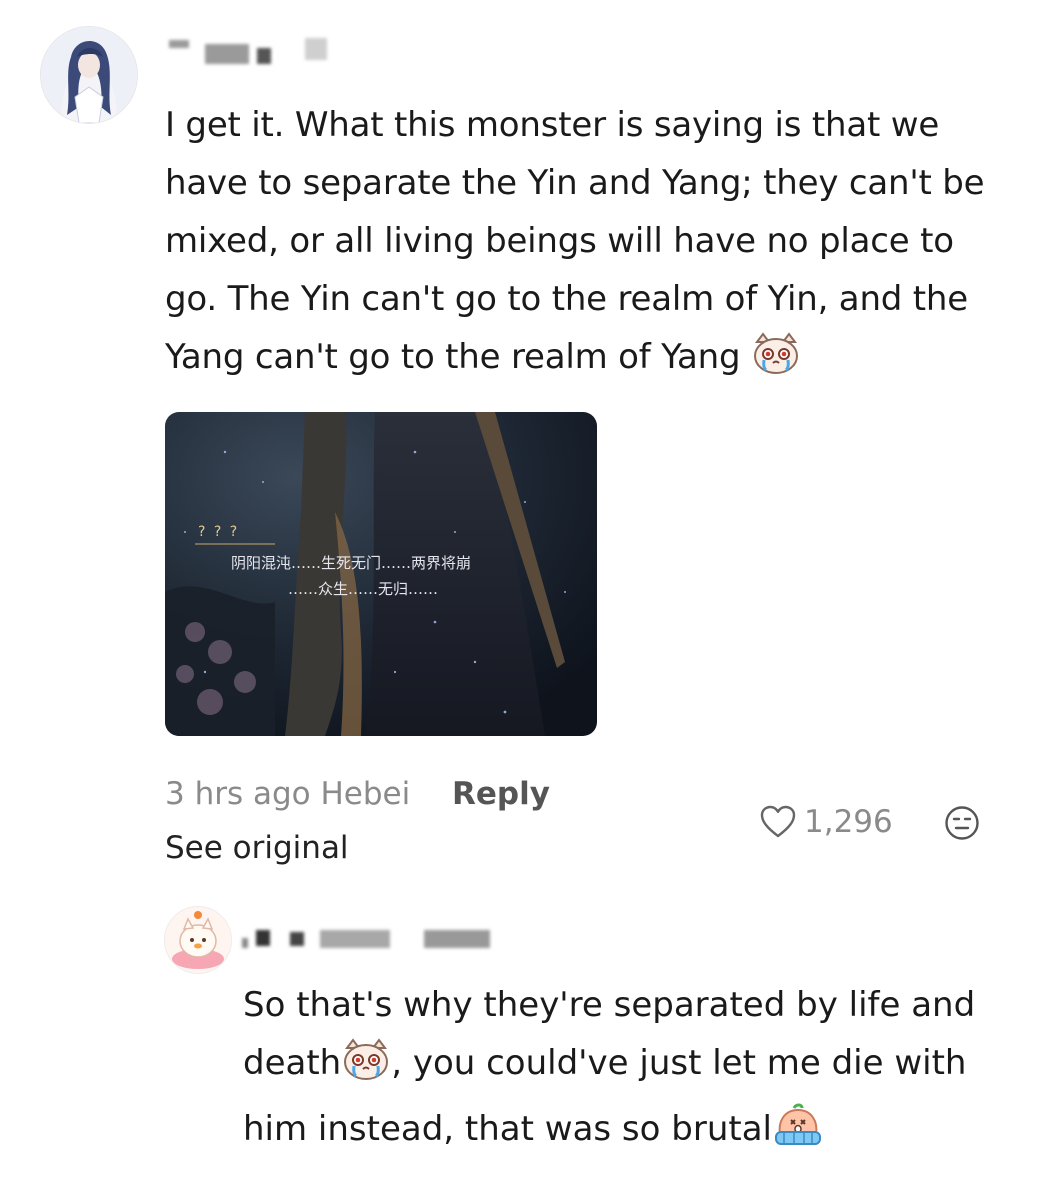 The image size is (1039, 1200). I want to click on crying-peach-emoji-icon, so click(798, 1134).